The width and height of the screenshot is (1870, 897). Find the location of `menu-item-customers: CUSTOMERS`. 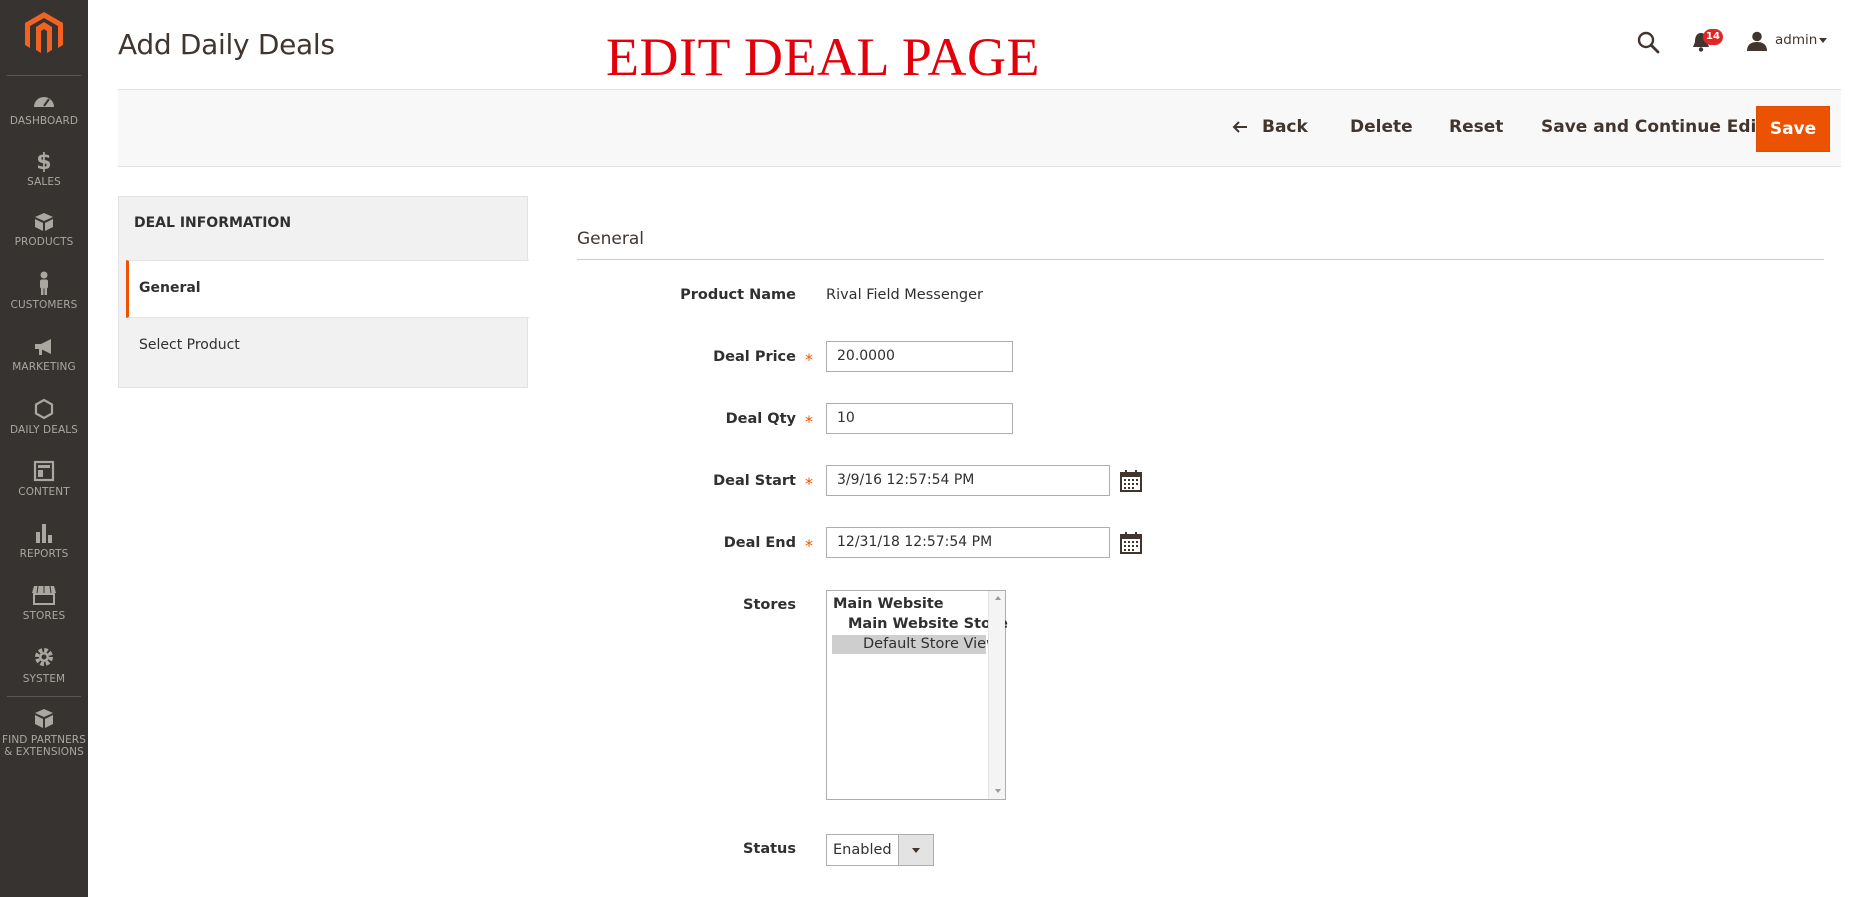

menu-item-customers: CUSTOMERS is located at coordinates (44, 291).